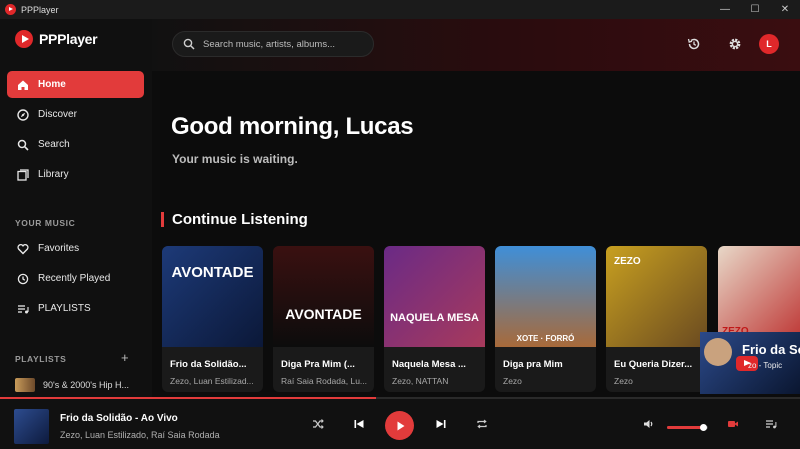 This screenshot has width=800, height=449. Describe the element at coordinates (59, 248) in the screenshot. I see `nav-favorites-label: Favorites` at that location.